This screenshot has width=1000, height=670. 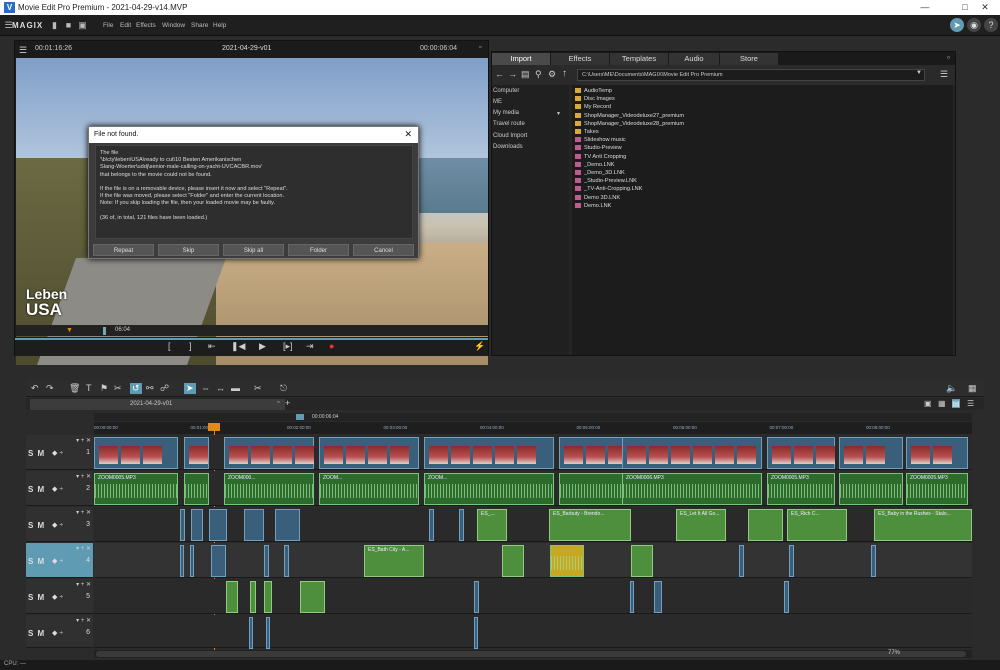 What do you see at coordinates (552, 74) in the screenshot?
I see `settings-icon: ⚙` at bounding box center [552, 74].